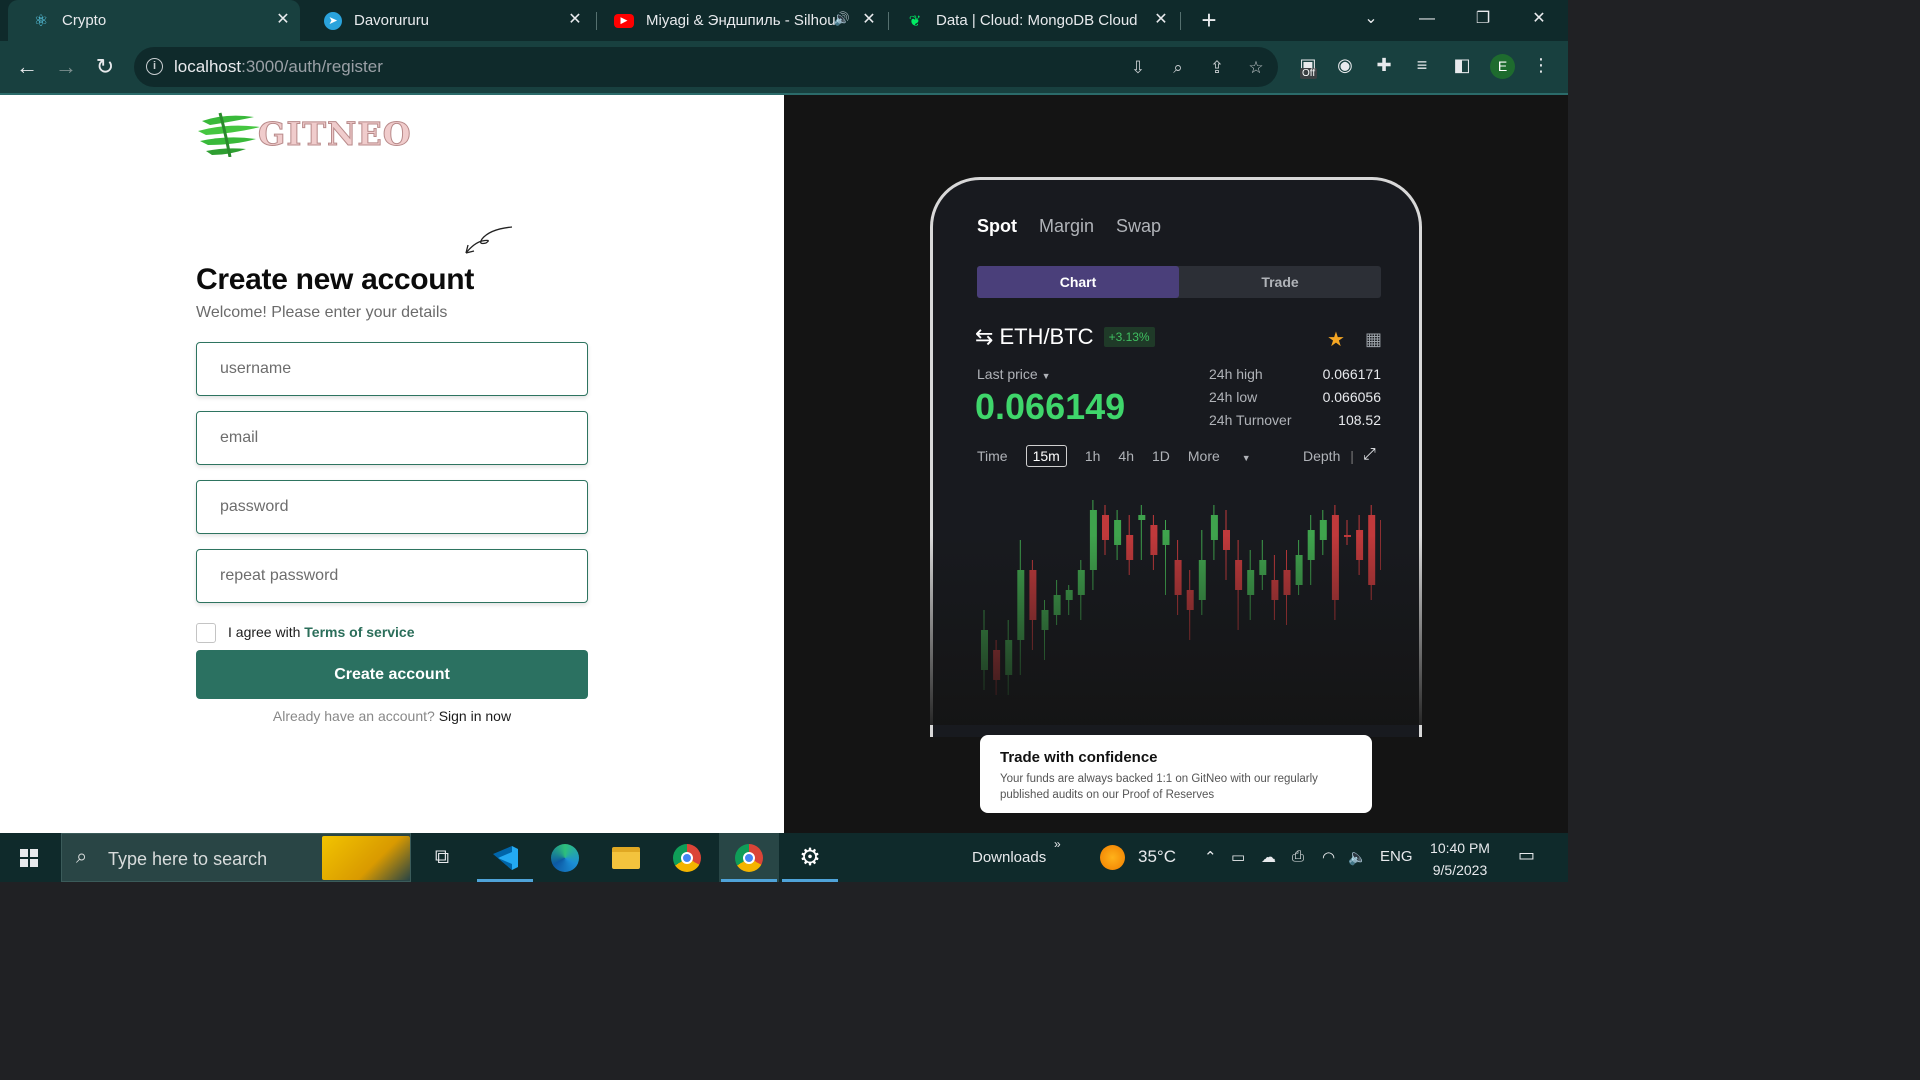 This screenshot has width=1920, height=1080. Describe the element at coordinates (105, 67) in the screenshot. I see `reload-button: ↻` at that location.